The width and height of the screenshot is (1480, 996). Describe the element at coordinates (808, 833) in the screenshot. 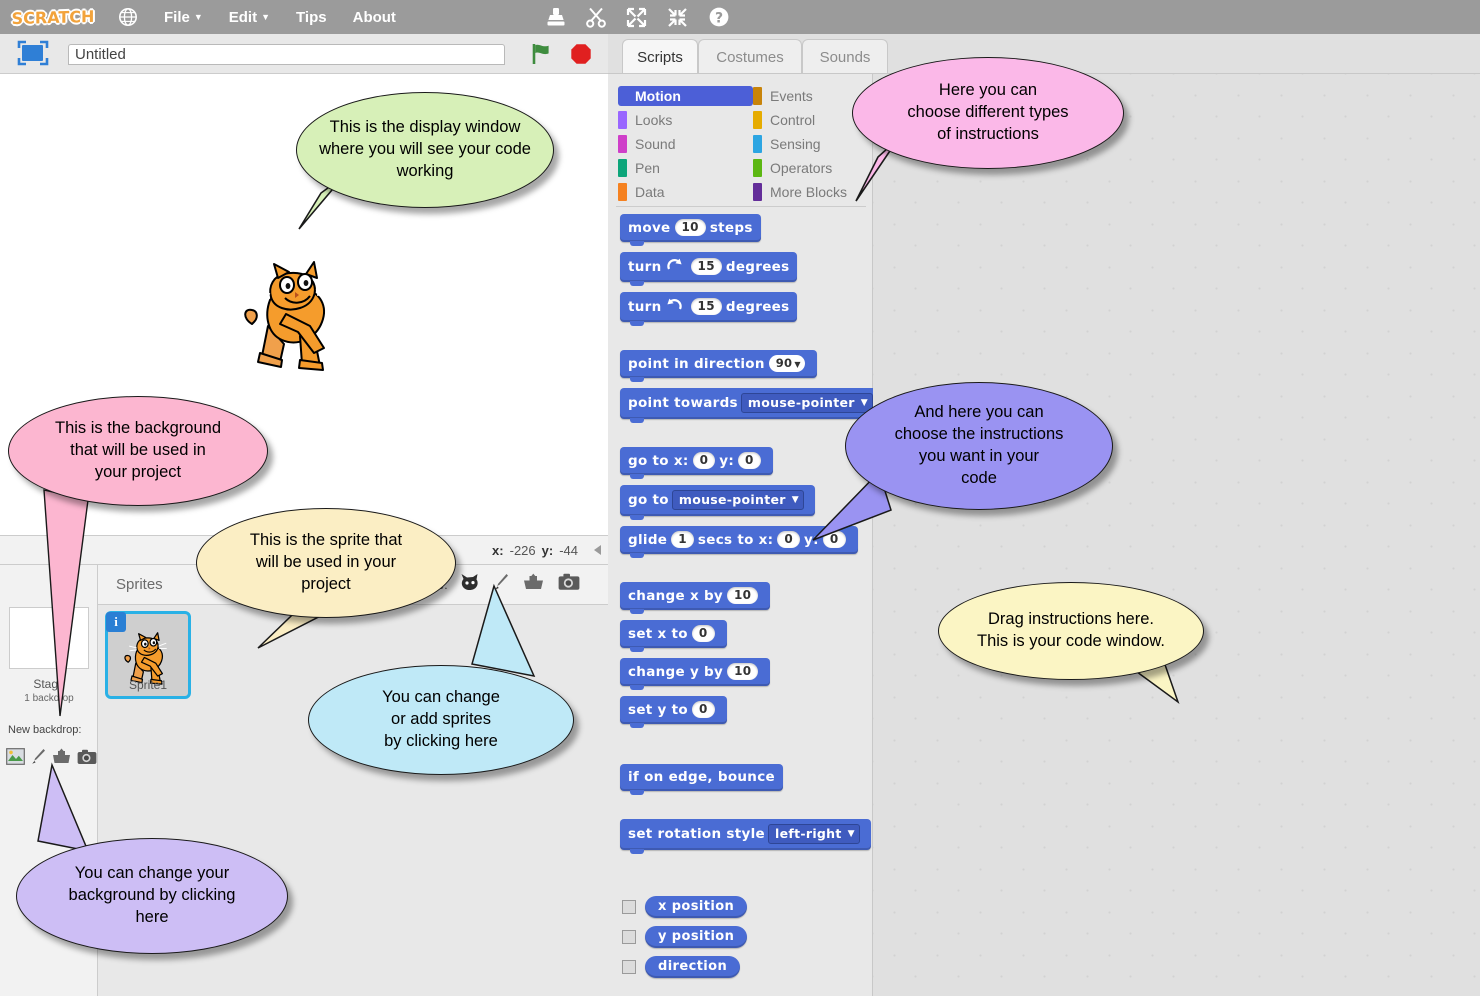

I see `dropdown-value: left-right` at that location.